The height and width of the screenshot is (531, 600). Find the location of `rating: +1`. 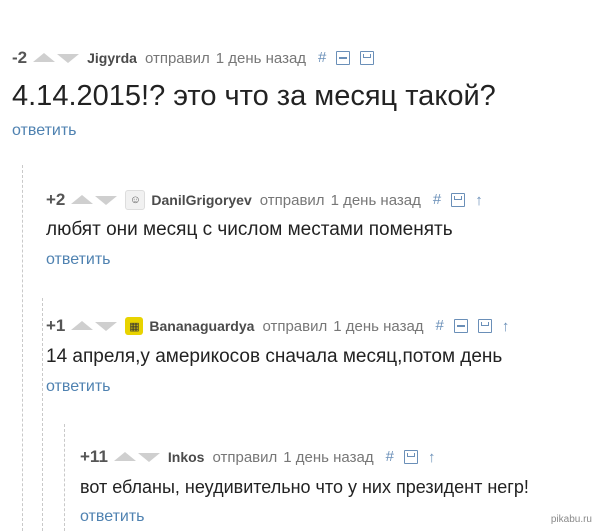

rating: +1 is located at coordinates (56, 325).